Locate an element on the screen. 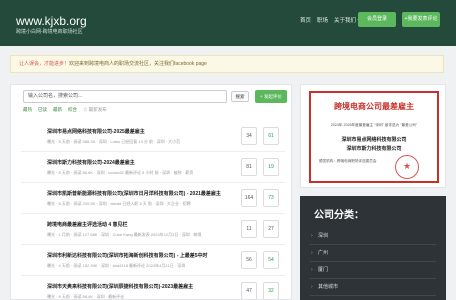  reply-count: 47 is located at coordinates (249, 290).